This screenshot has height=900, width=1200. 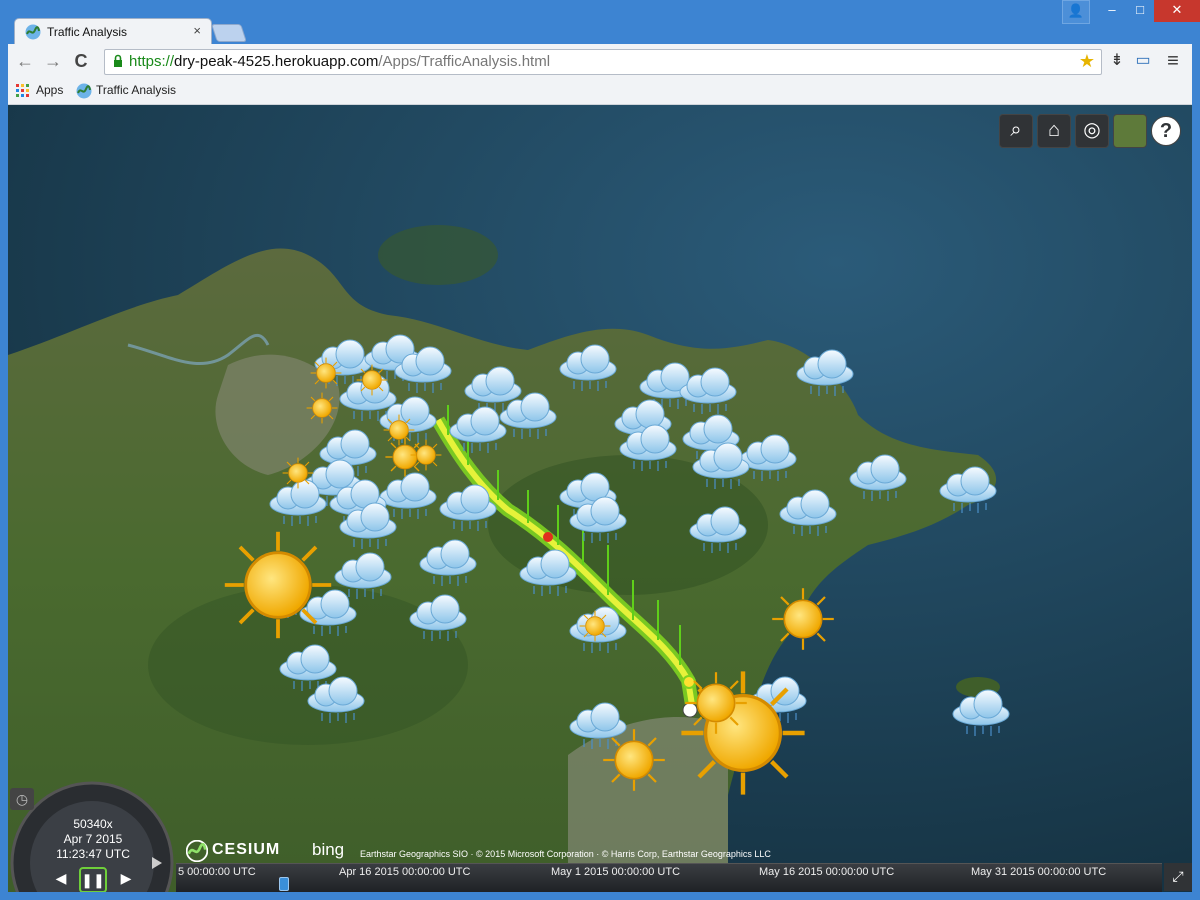 What do you see at coordinates (53, 61) in the screenshot?
I see `forward-button: →` at bounding box center [53, 61].